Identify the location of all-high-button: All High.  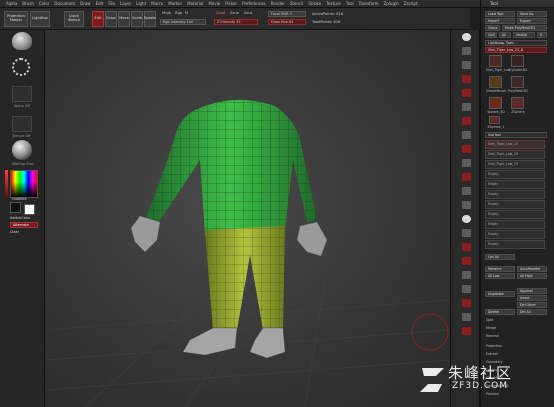
(532, 276).